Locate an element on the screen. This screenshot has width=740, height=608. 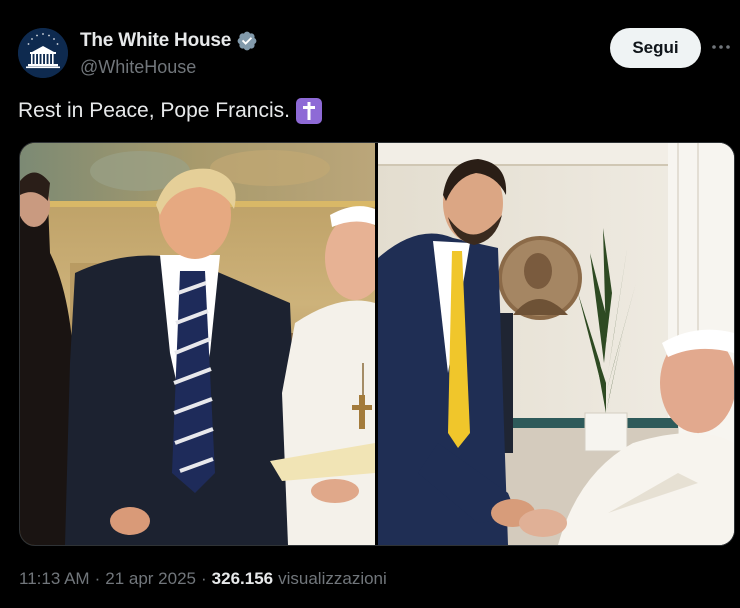
author-name-row: The White House is located at coordinates (169, 41).